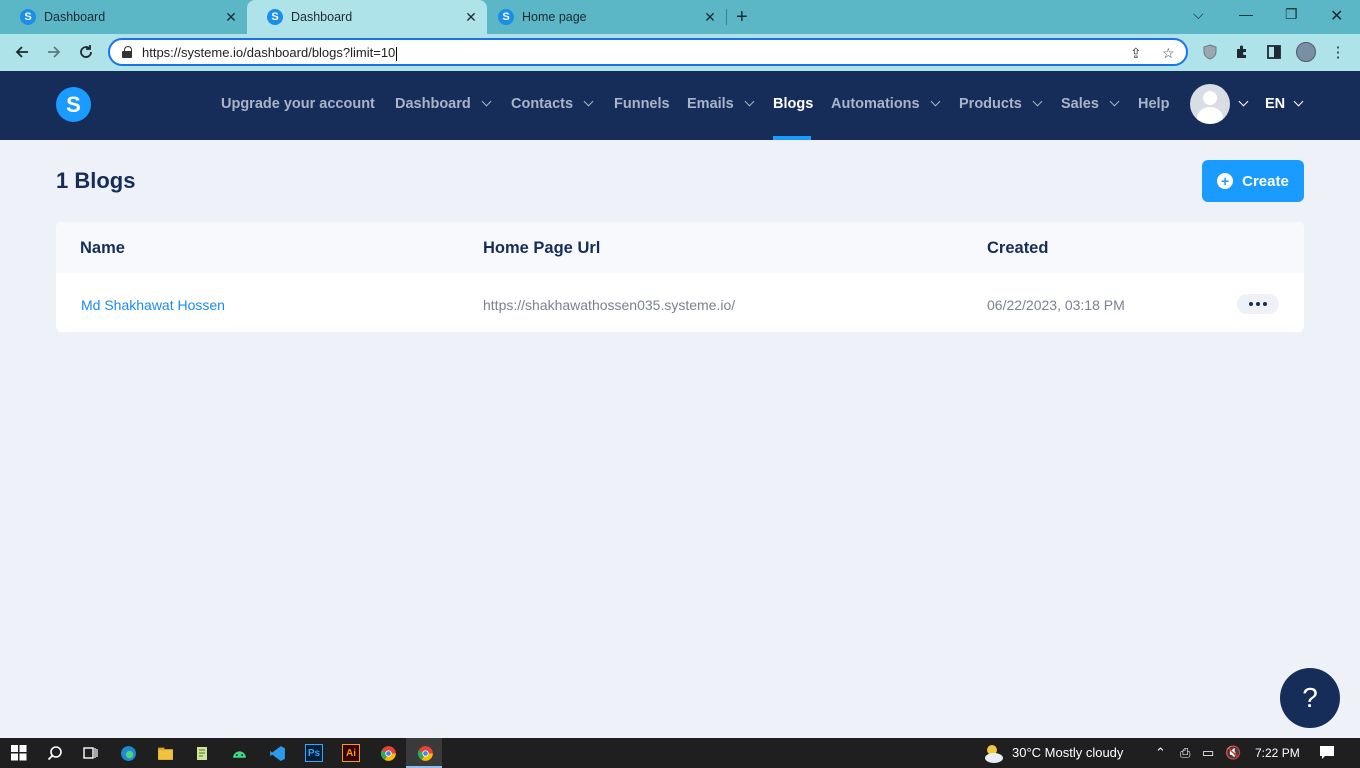 Image resolution: width=1360 pixels, height=768 pixels. I want to click on window-close-icon: ✕, so click(1336, 16).